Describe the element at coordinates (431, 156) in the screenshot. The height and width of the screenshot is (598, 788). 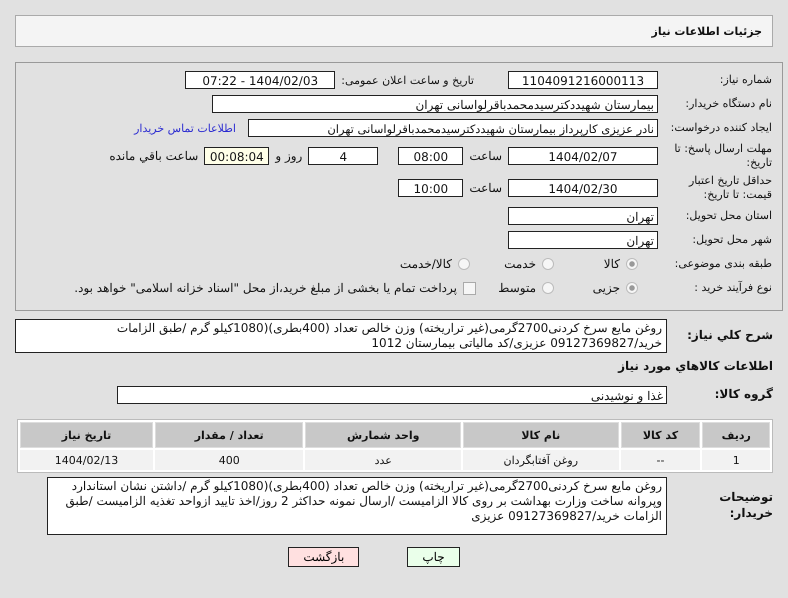
I see `deadline-time-field: 08:00` at that location.